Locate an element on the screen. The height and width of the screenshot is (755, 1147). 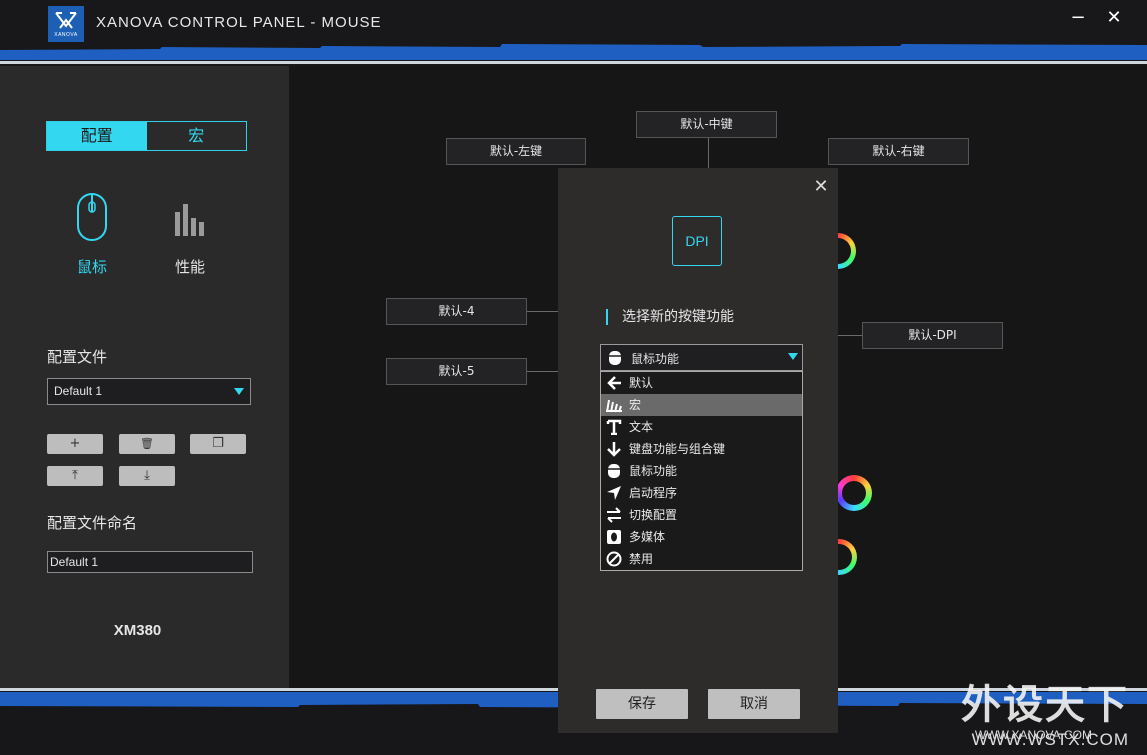
tab-macro: 宏 is located at coordinates (197, 136).